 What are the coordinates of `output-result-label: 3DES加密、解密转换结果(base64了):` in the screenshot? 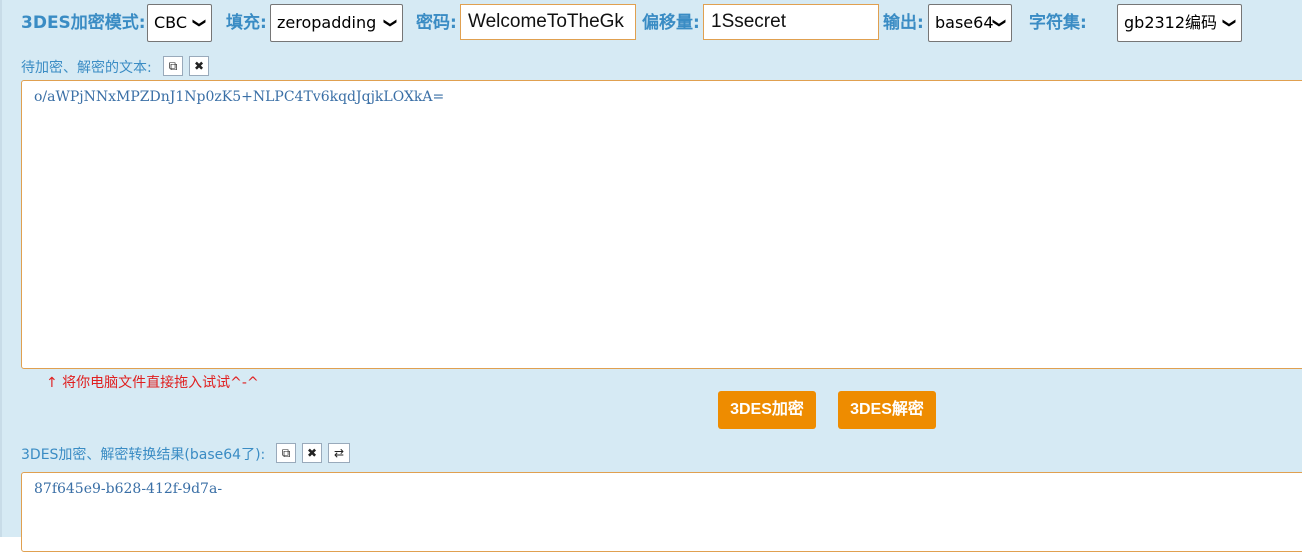 It's located at (143, 455).